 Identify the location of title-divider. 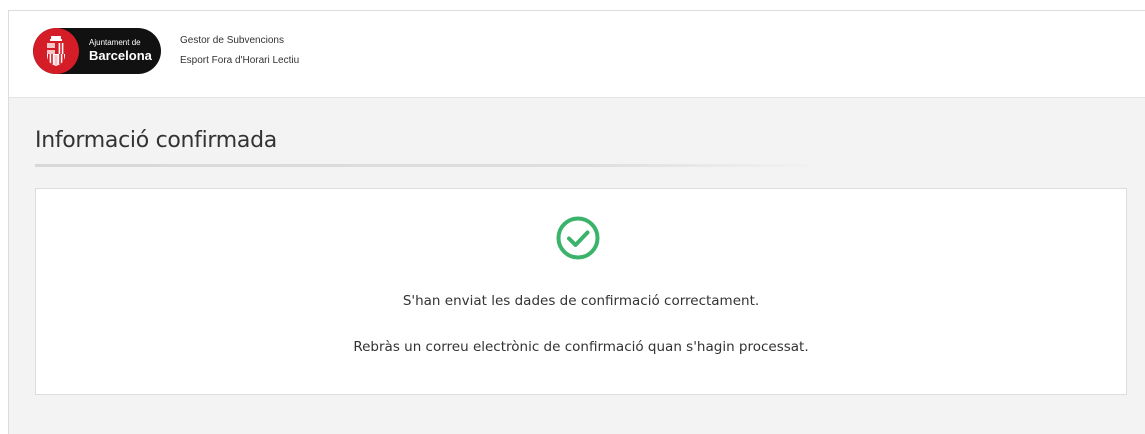
(430, 165).